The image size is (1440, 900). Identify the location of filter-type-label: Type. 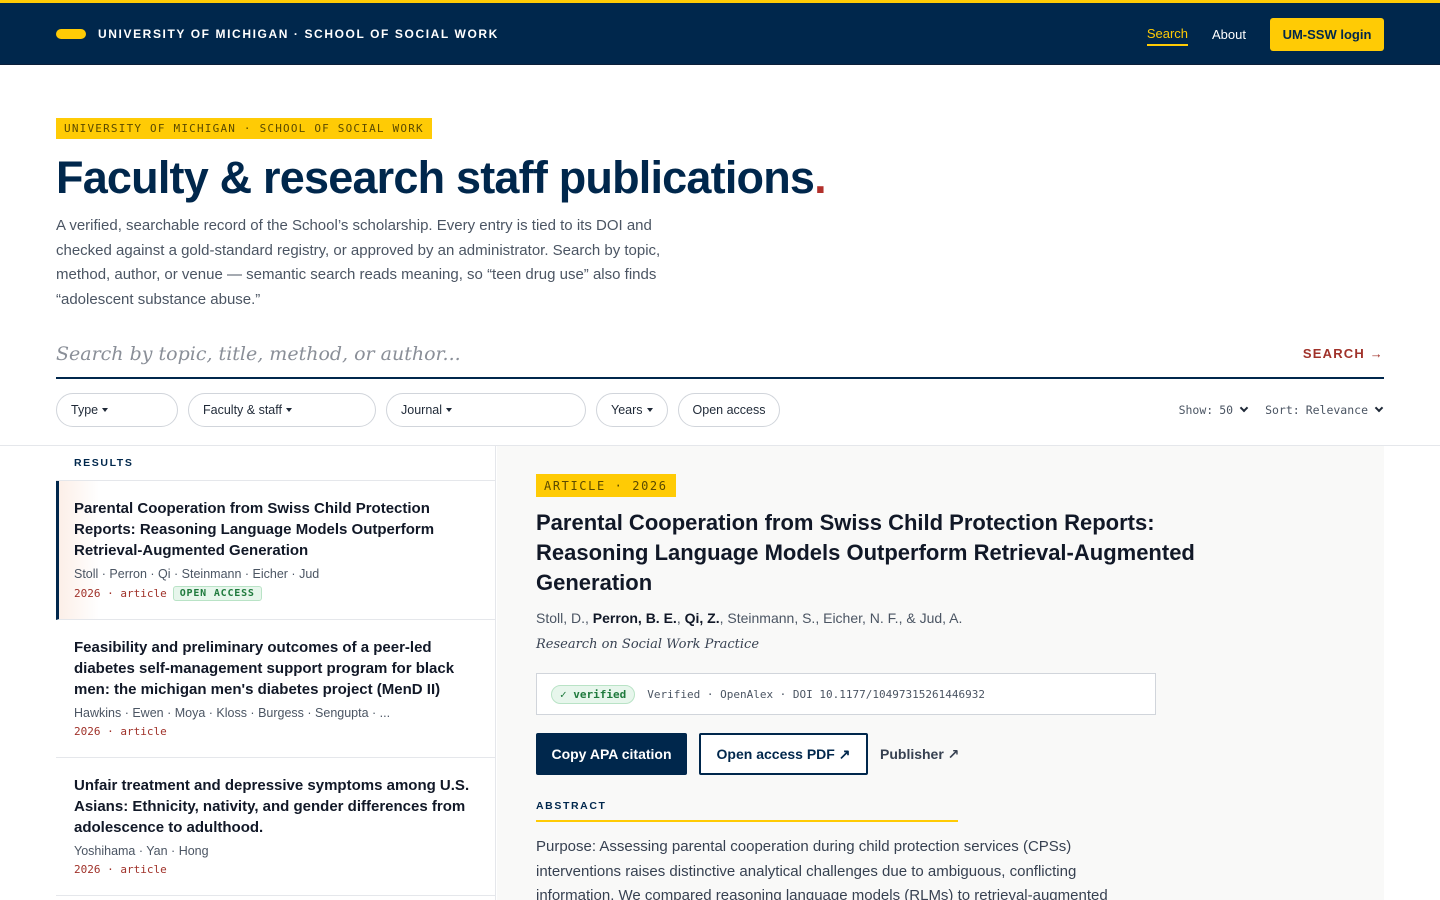
(85, 410).